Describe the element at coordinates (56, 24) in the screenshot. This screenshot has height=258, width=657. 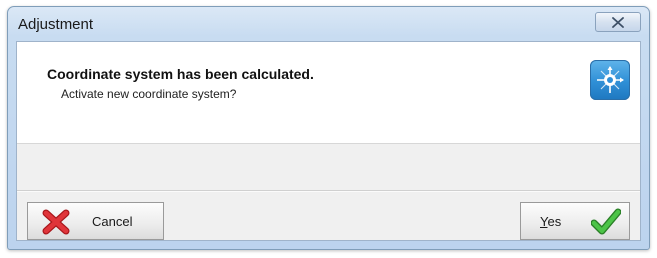
I see `window-title: Adjustment` at that location.